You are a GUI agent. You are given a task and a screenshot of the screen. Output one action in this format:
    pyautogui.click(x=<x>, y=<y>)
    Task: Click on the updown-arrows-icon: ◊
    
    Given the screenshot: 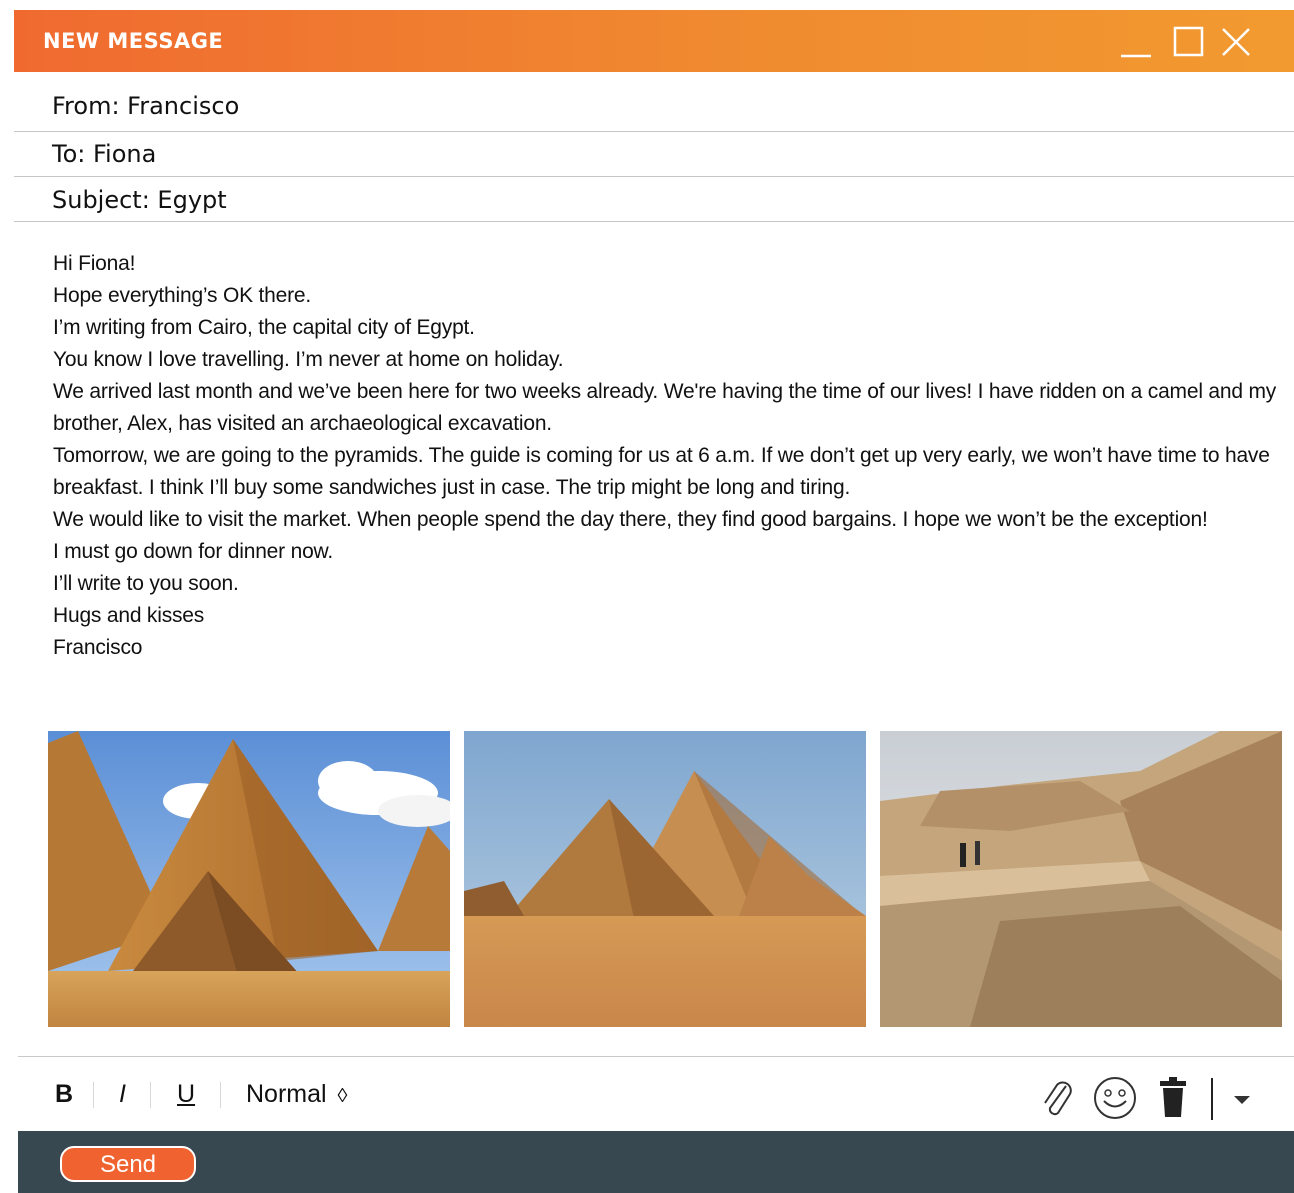 What is the action you would take?
    pyautogui.click(x=342, y=1096)
    